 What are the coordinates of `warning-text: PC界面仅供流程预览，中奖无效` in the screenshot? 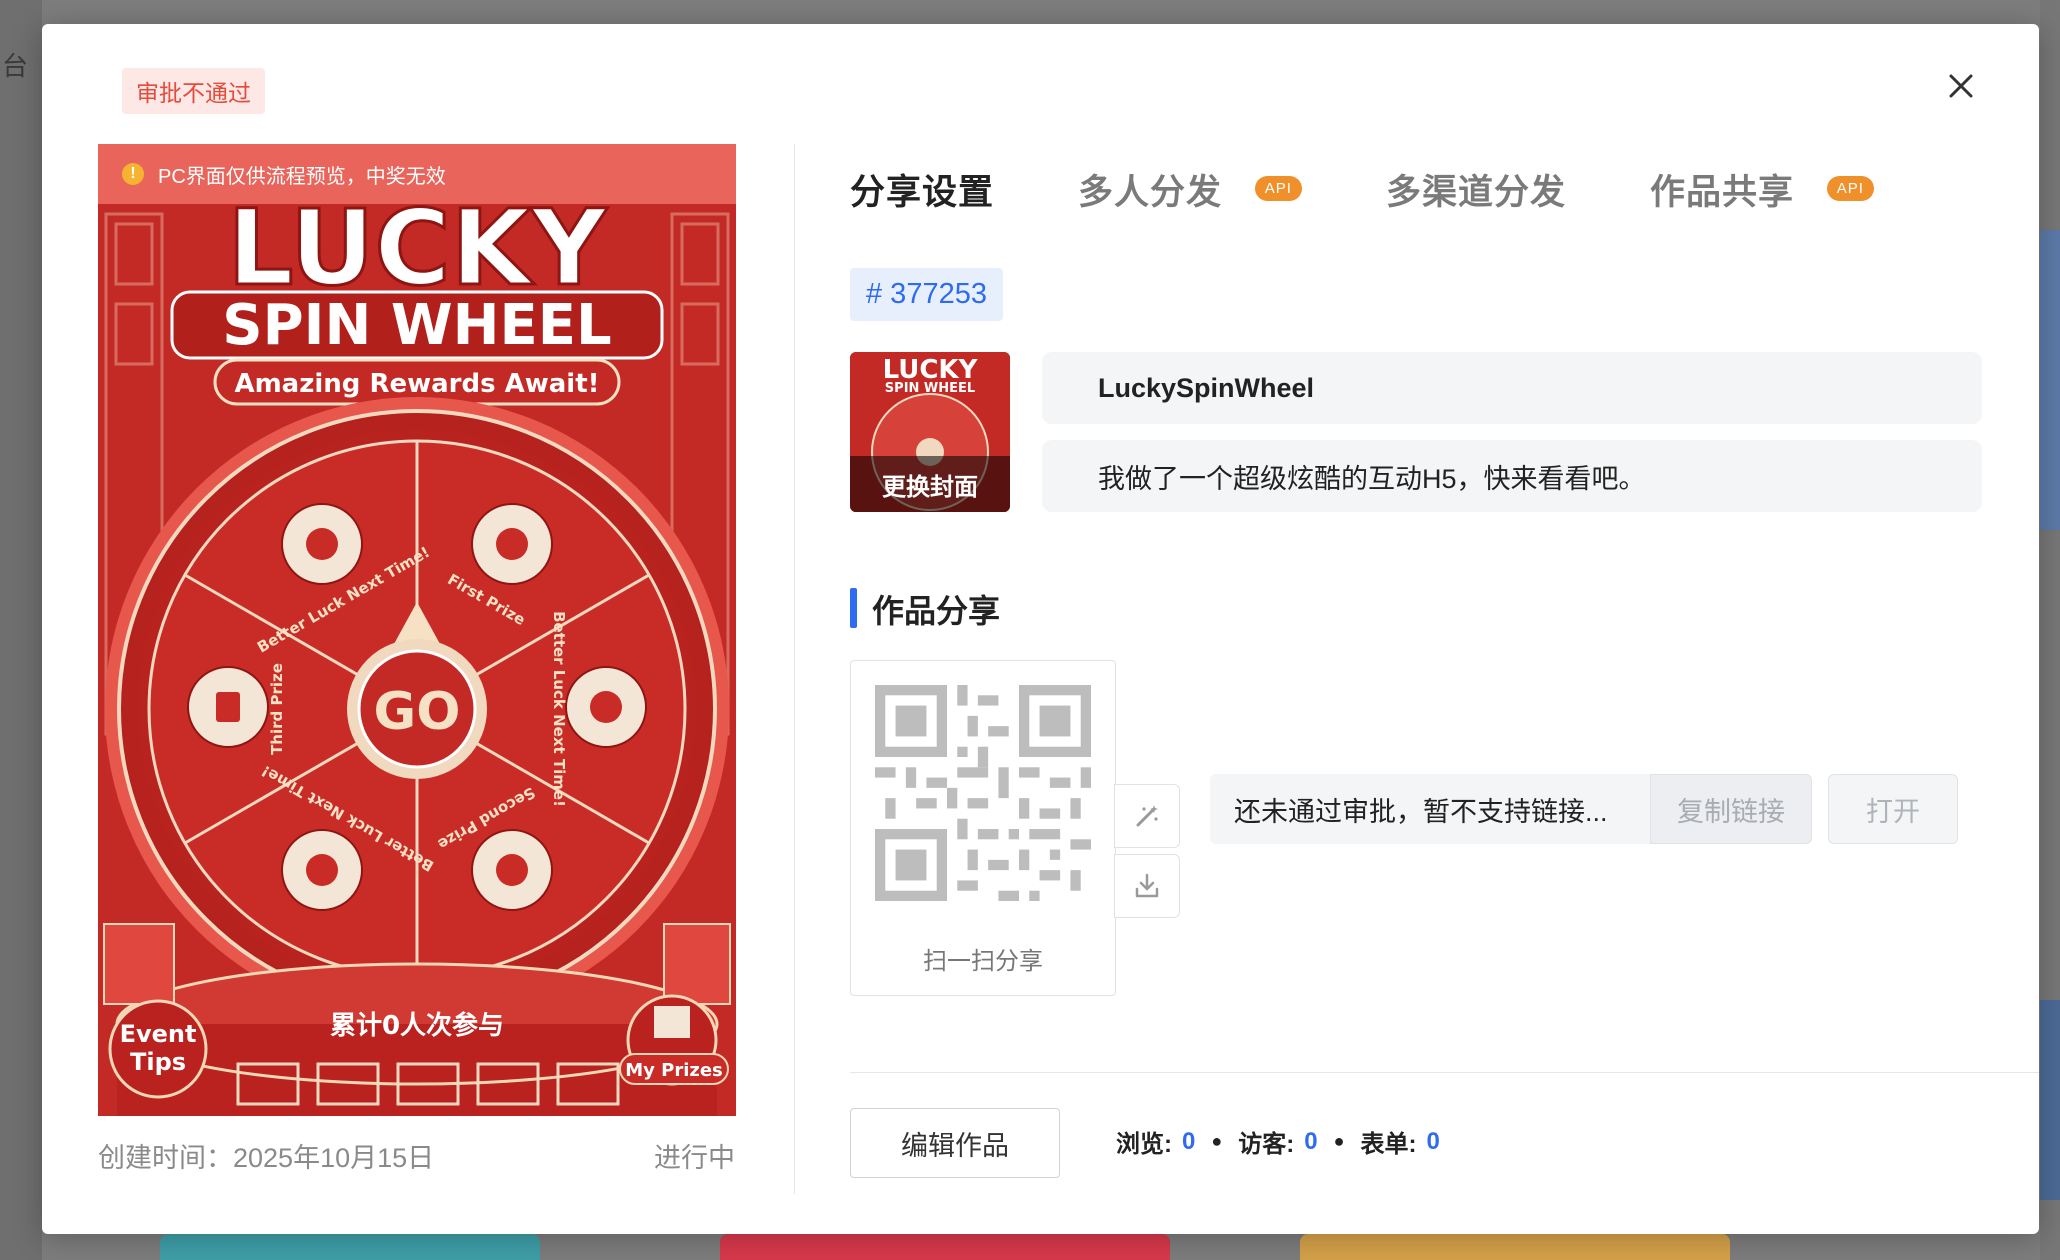 It's located at (302, 176).